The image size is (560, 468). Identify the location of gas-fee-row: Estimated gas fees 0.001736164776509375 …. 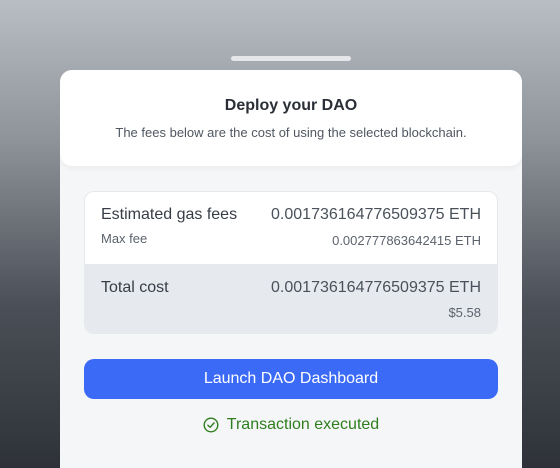
(291, 228).